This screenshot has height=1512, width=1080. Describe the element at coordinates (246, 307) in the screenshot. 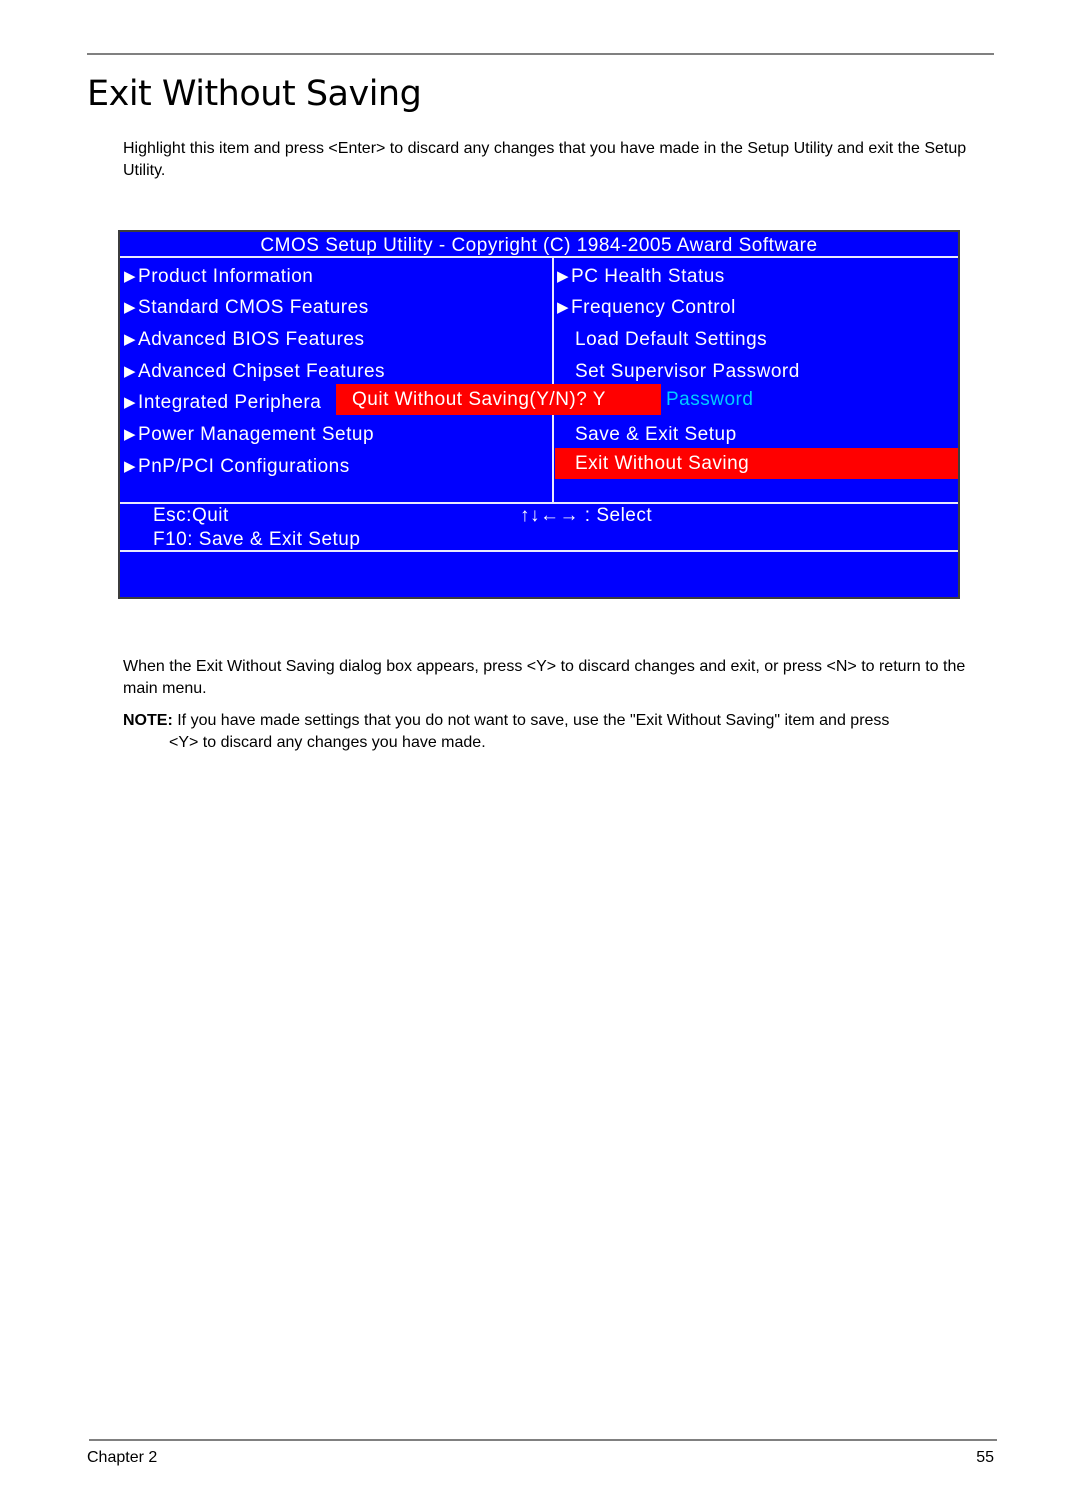

I see `menu-item-standard-cmos-features: ▶ Standard CMOS Features` at that location.